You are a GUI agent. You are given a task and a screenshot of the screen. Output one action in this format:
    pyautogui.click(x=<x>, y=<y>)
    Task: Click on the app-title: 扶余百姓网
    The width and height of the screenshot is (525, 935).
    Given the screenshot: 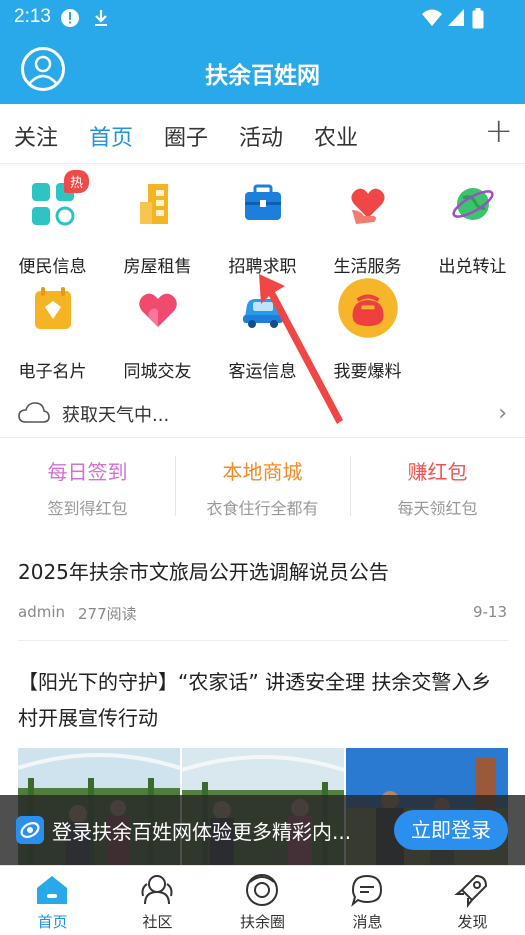 What is the action you would take?
    pyautogui.click(x=262, y=76)
    